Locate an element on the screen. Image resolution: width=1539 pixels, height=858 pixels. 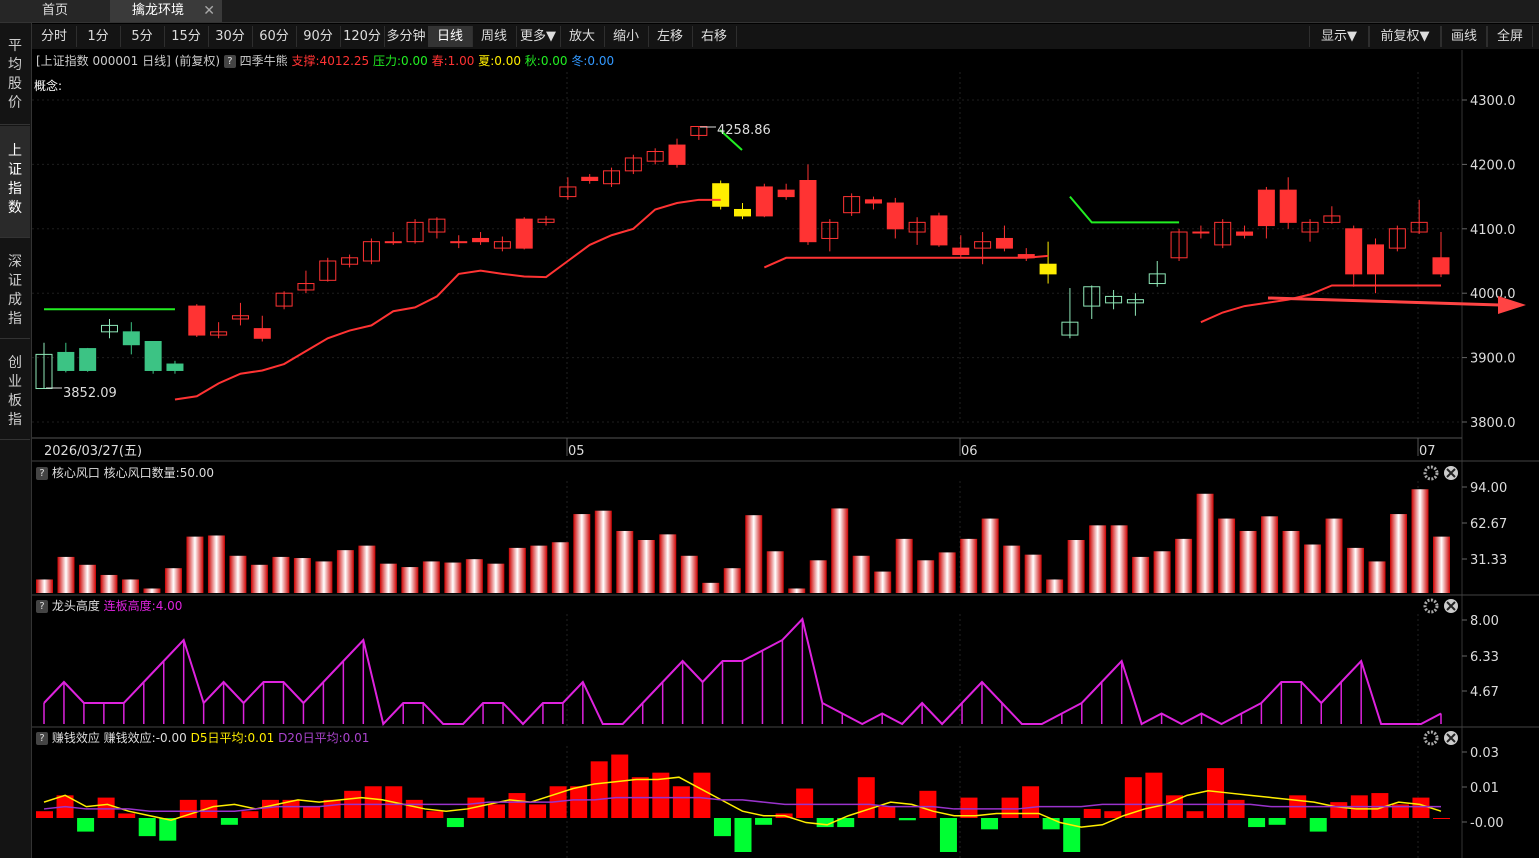
panel1-axis-label: 62.67 is located at coordinates (1488, 524).